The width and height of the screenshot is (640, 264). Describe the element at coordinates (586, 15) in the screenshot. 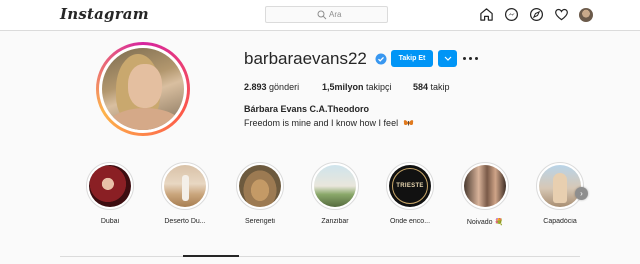

I see `avatar` at that location.